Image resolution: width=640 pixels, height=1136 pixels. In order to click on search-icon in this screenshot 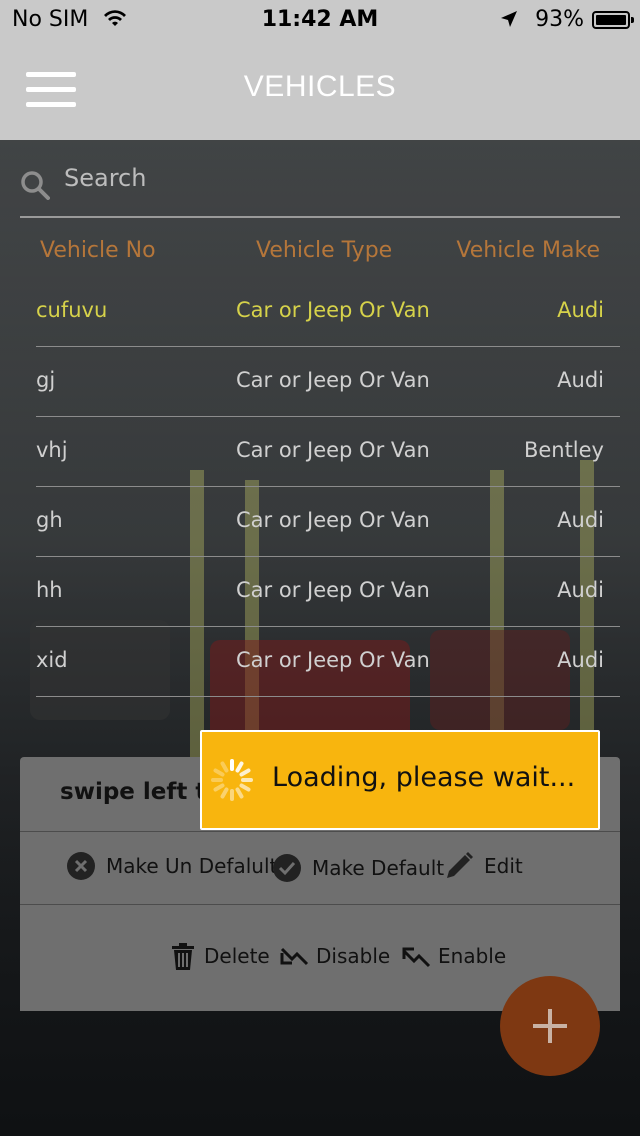, I will do `click(35, 185)`.